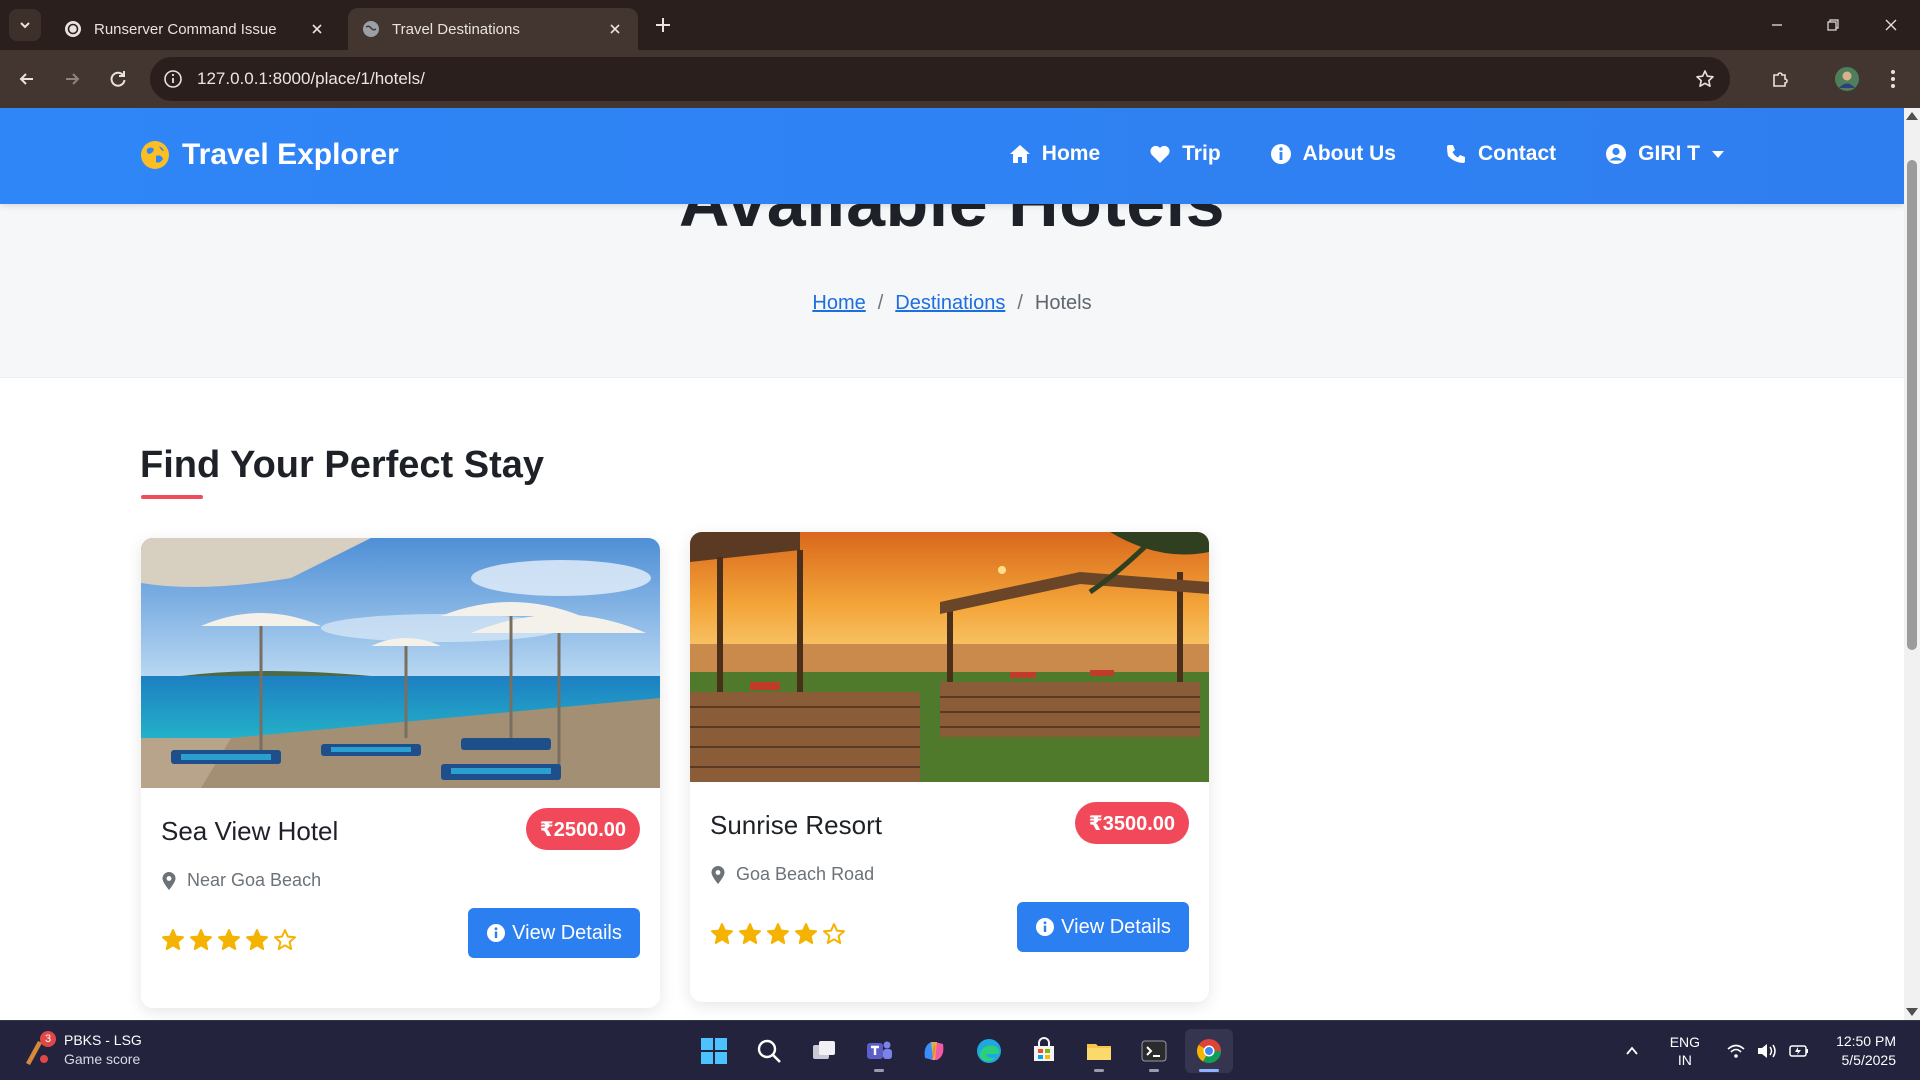 This screenshot has height=1080, width=1920. Describe the element at coordinates (1184, 154) in the screenshot. I see `nav-trip-link: Trip` at that location.